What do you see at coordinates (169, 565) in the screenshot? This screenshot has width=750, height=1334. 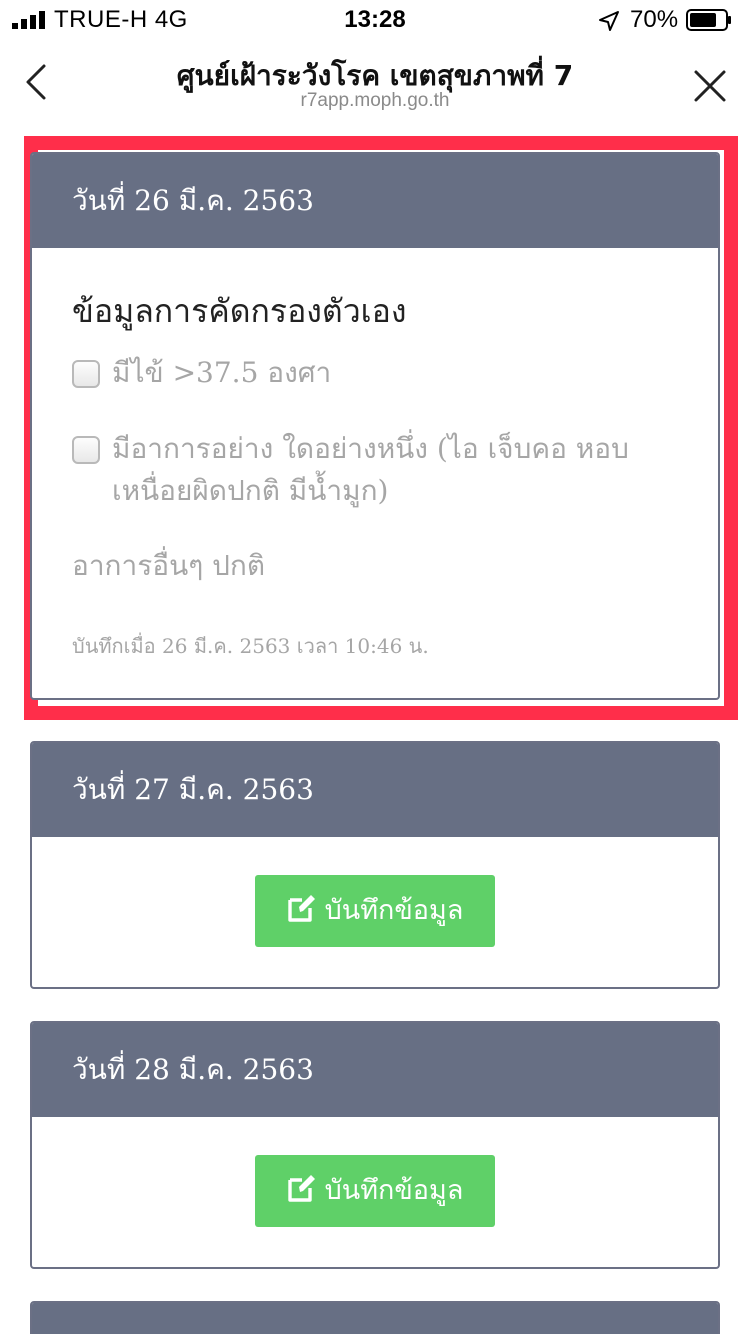 I see `other-symptoms-text: อาการอื่นๆ ปกติ` at bounding box center [169, 565].